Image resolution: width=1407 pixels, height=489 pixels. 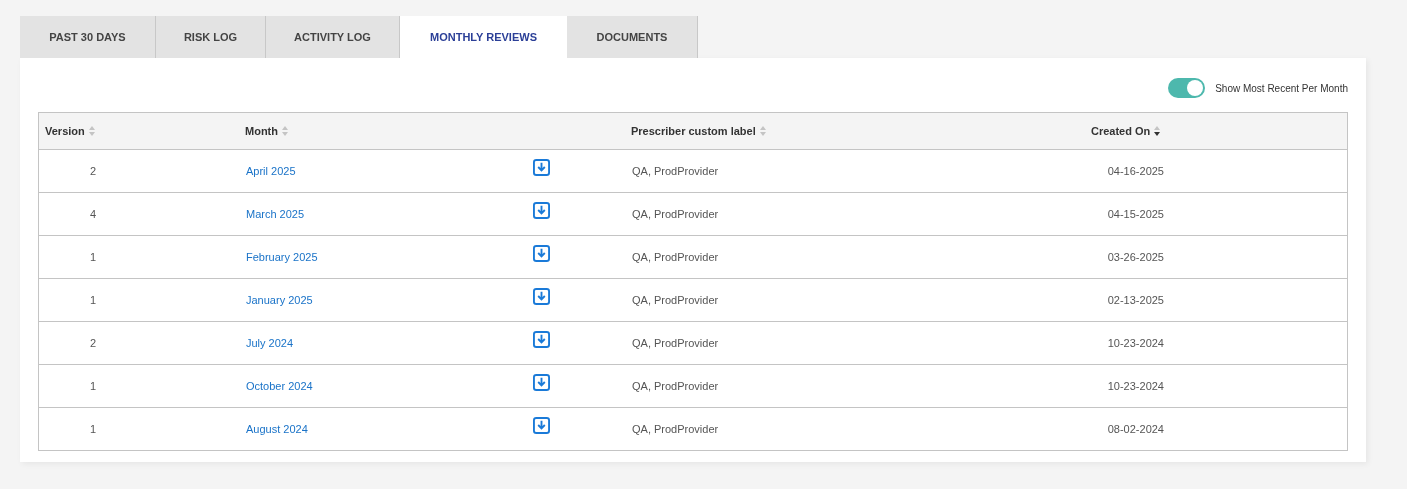 What do you see at coordinates (1157, 131) in the screenshot?
I see `sort-icon` at bounding box center [1157, 131].